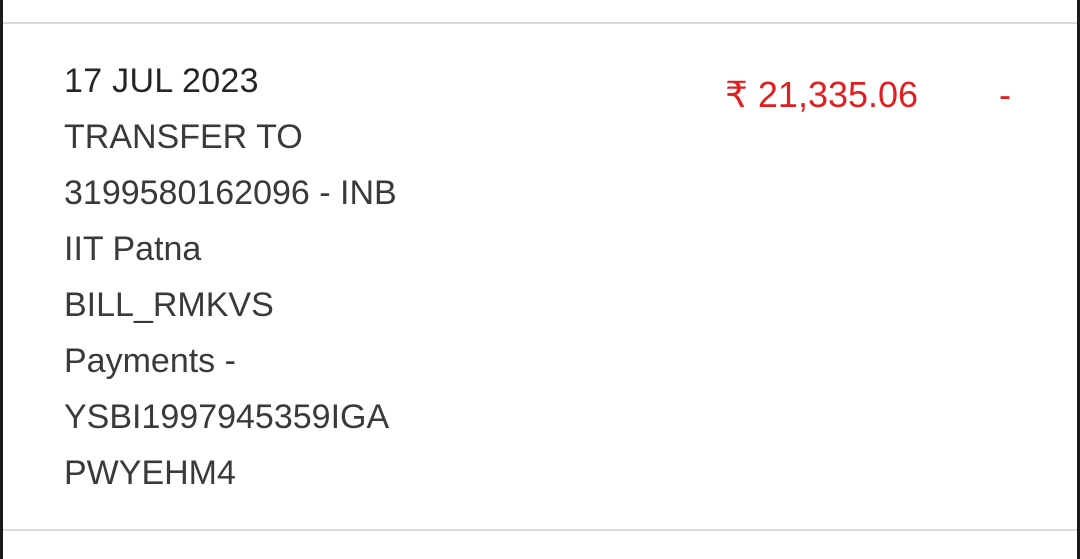  I want to click on debit-amount: ₹ 21,335.06, so click(822, 94).